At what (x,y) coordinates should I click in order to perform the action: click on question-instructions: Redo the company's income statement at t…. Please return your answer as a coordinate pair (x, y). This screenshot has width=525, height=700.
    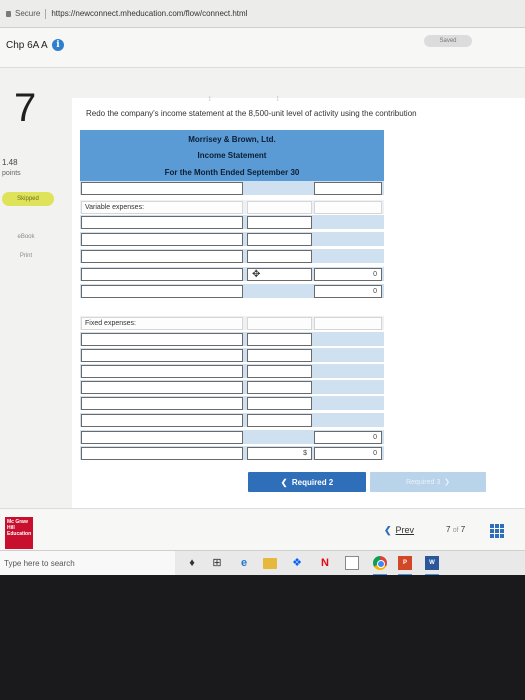
    Looking at the image, I should click on (251, 113).